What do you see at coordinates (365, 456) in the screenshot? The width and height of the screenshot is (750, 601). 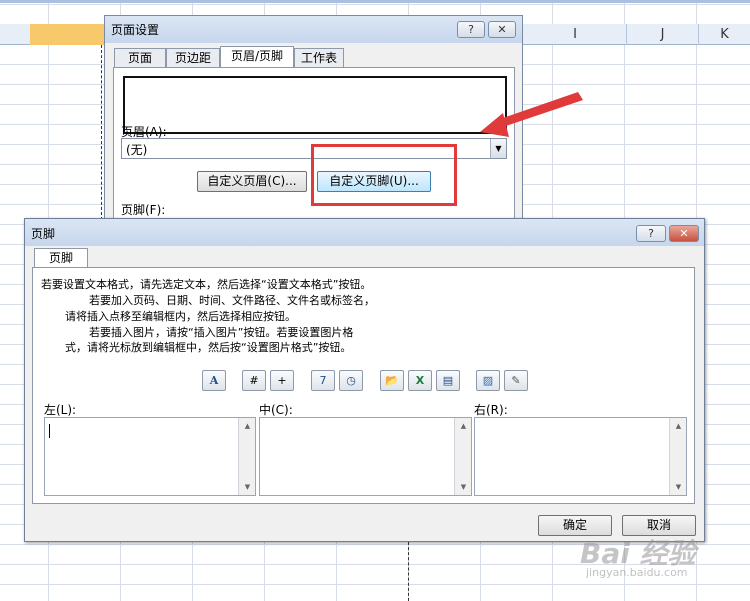 I see `center-section-input: ▲ ▼` at bounding box center [365, 456].